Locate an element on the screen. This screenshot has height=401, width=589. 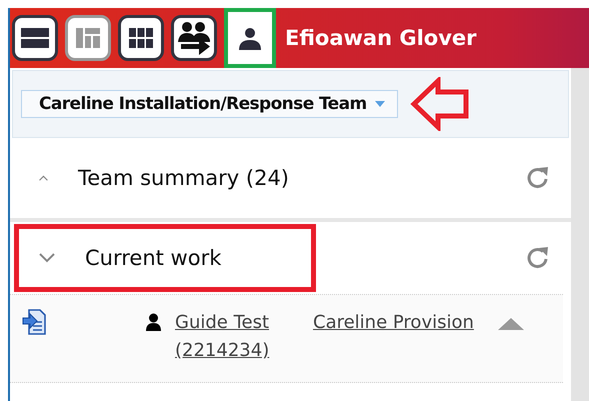
people-arrow-icon is located at coordinates (194, 38).